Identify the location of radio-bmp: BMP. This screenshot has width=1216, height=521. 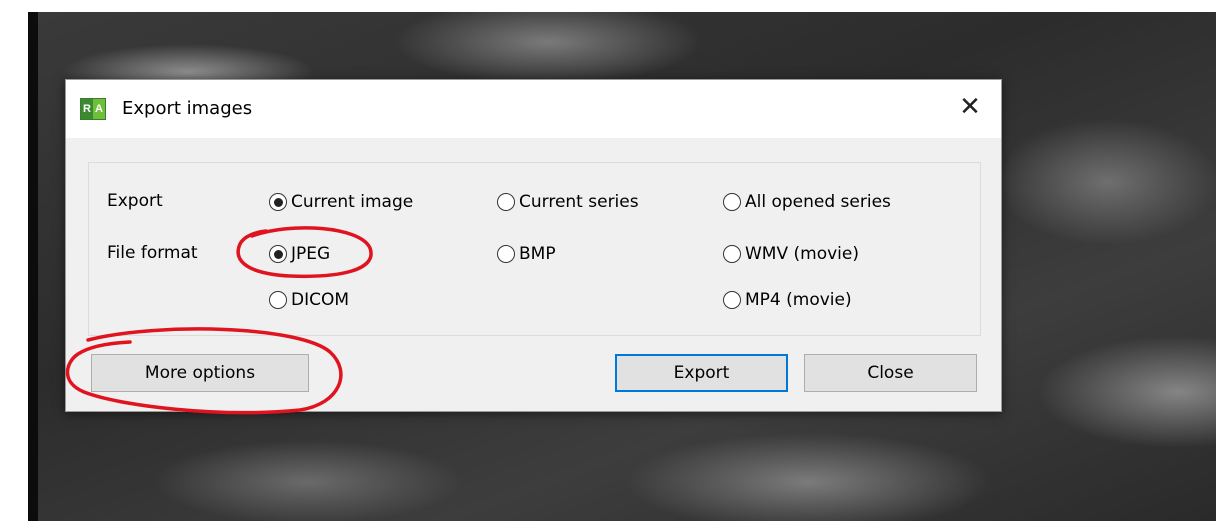
(526, 254).